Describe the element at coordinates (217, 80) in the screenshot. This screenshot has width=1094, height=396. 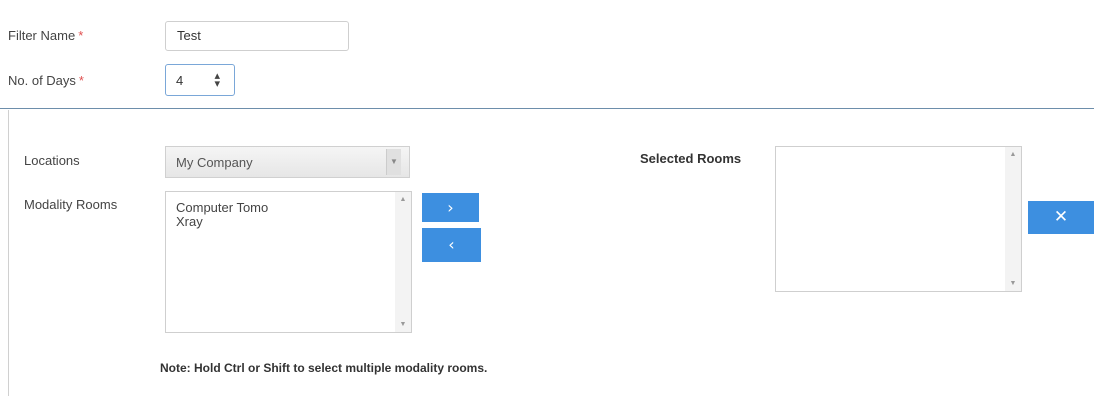
I see `updown-spinner-icon: ▴ ▾` at that location.